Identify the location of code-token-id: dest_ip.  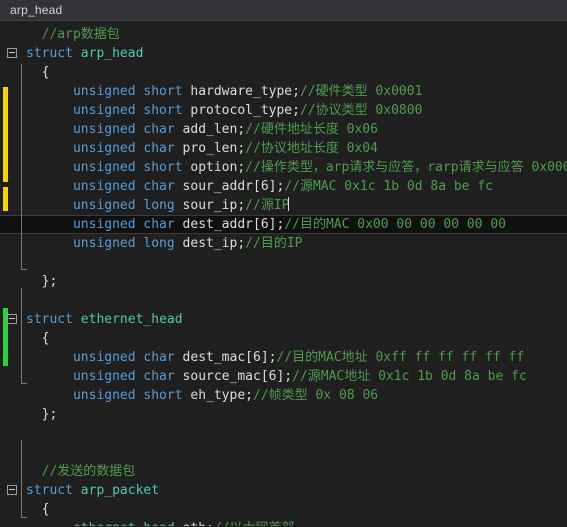
(206, 243).